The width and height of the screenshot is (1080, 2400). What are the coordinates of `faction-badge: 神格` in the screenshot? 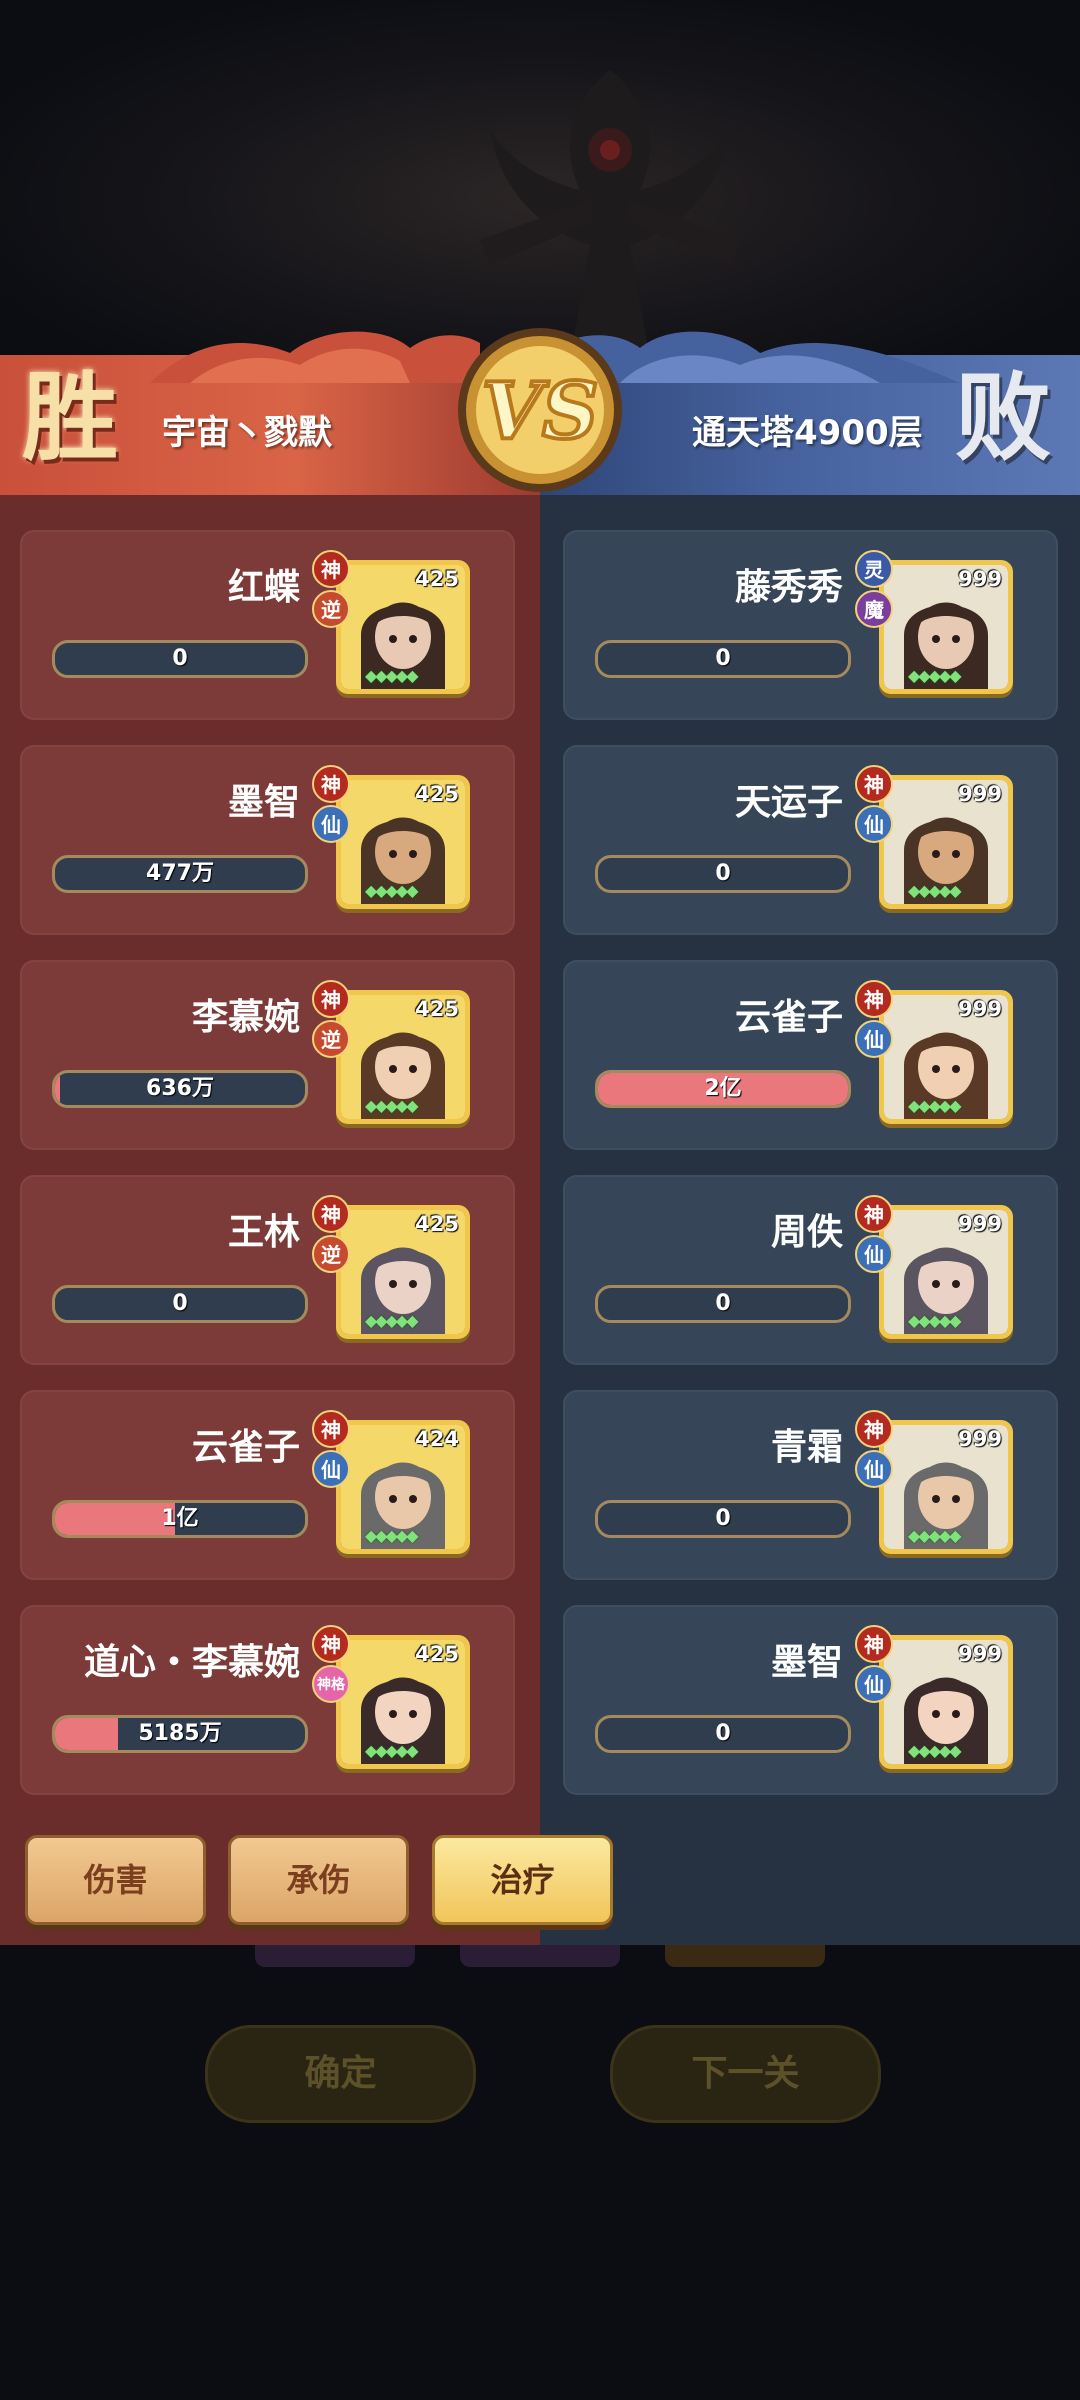 It's located at (331, 1684).